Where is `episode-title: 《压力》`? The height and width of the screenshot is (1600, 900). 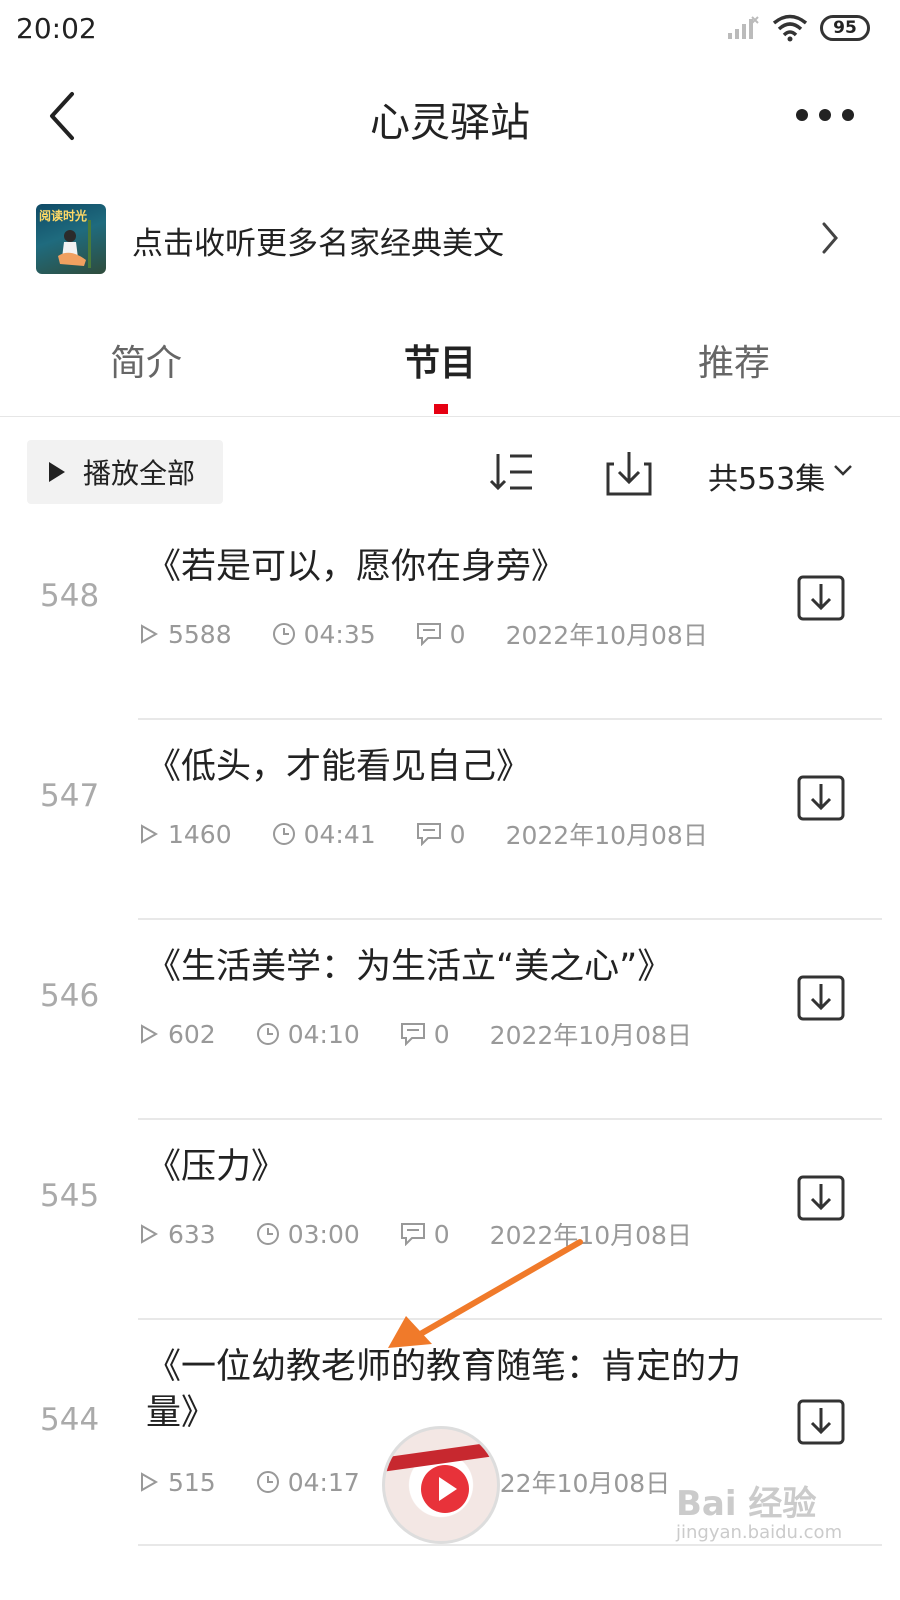
episode-title: 《压力》 is located at coordinates (216, 1167).